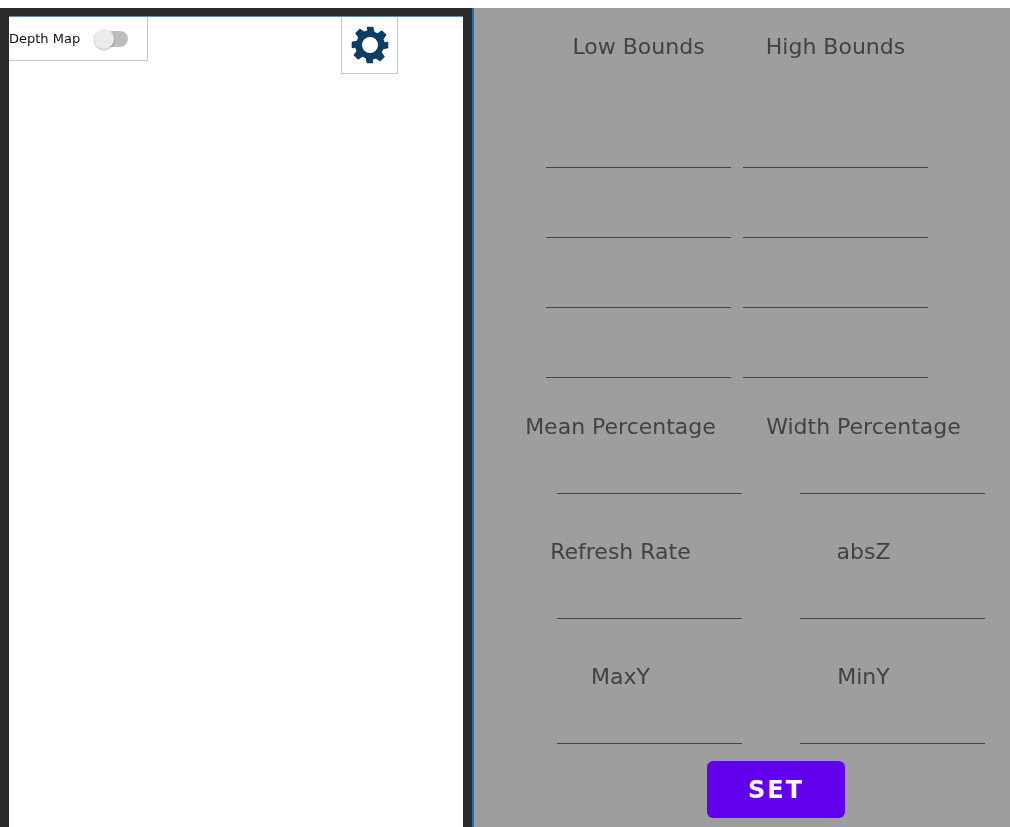 This screenshot has height=827, width=1010. I want to click on settings-button, so click(369, 45).